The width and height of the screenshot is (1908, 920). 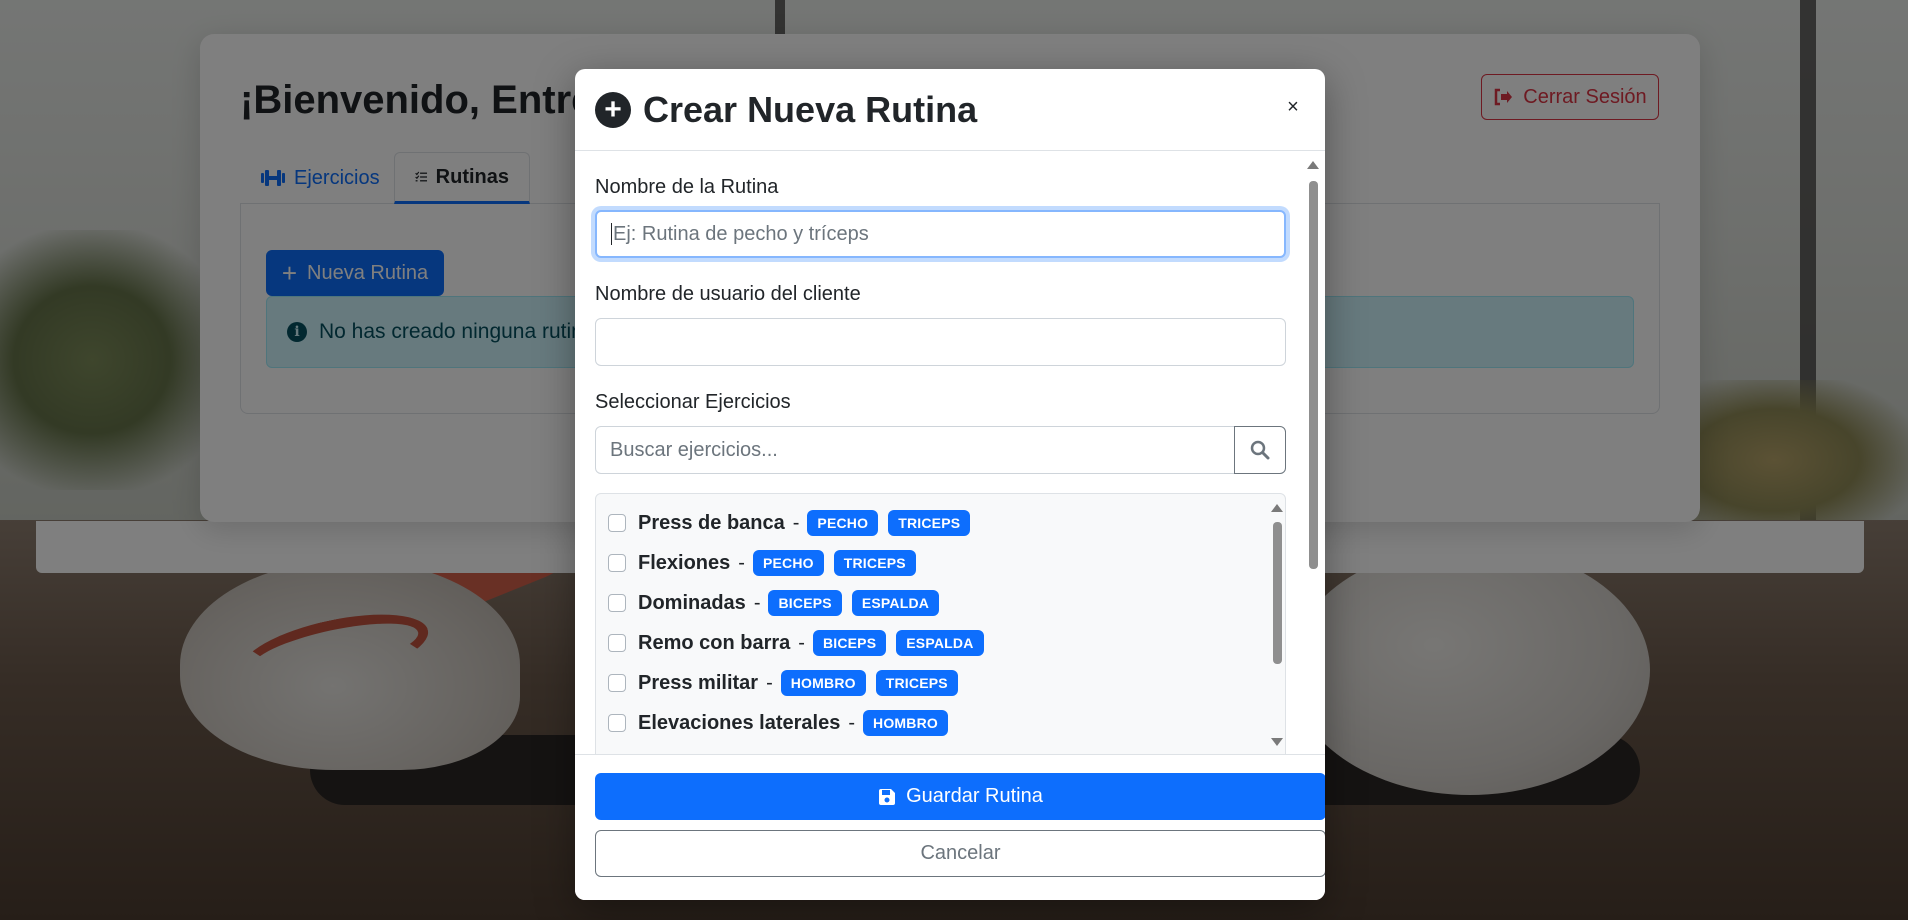 What do you see at coordinates (974, 796) in the screenshot?
I see `save-routine-label: Guardar Rutina` at bounding box center [974, 796].